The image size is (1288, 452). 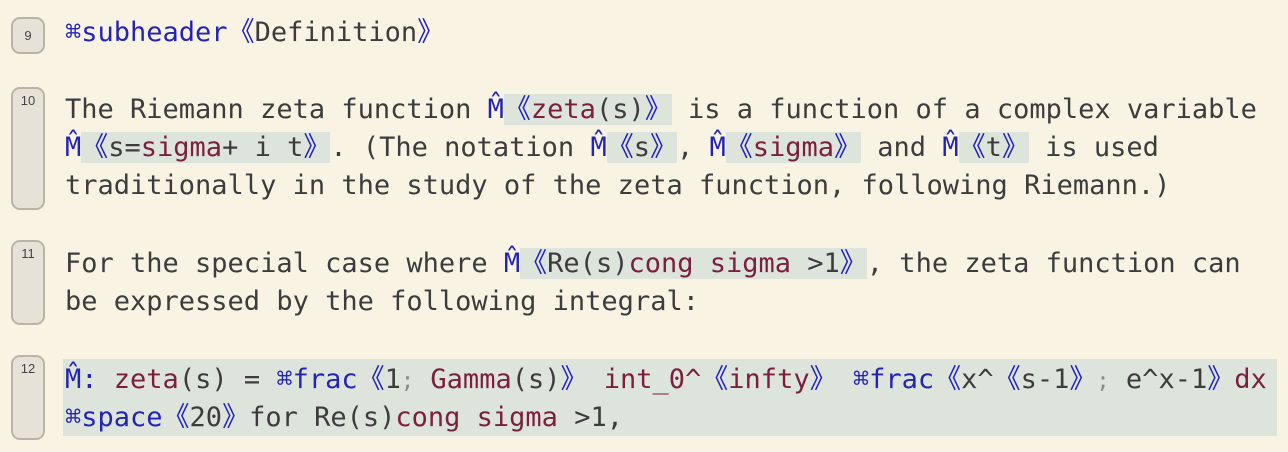 I want to click on math-text: x^, so click(x=977, y=379).